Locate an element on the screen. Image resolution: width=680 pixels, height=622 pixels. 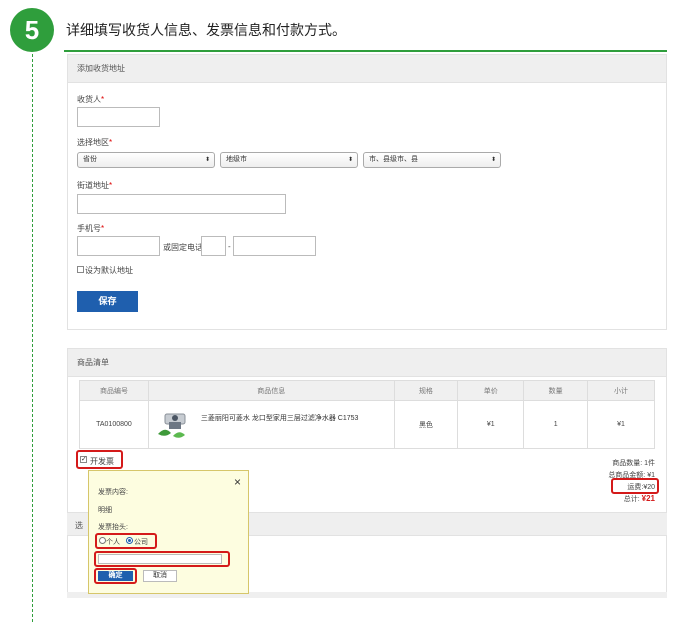
cell-code: TA0100800 is located at coordinates (114, 424).